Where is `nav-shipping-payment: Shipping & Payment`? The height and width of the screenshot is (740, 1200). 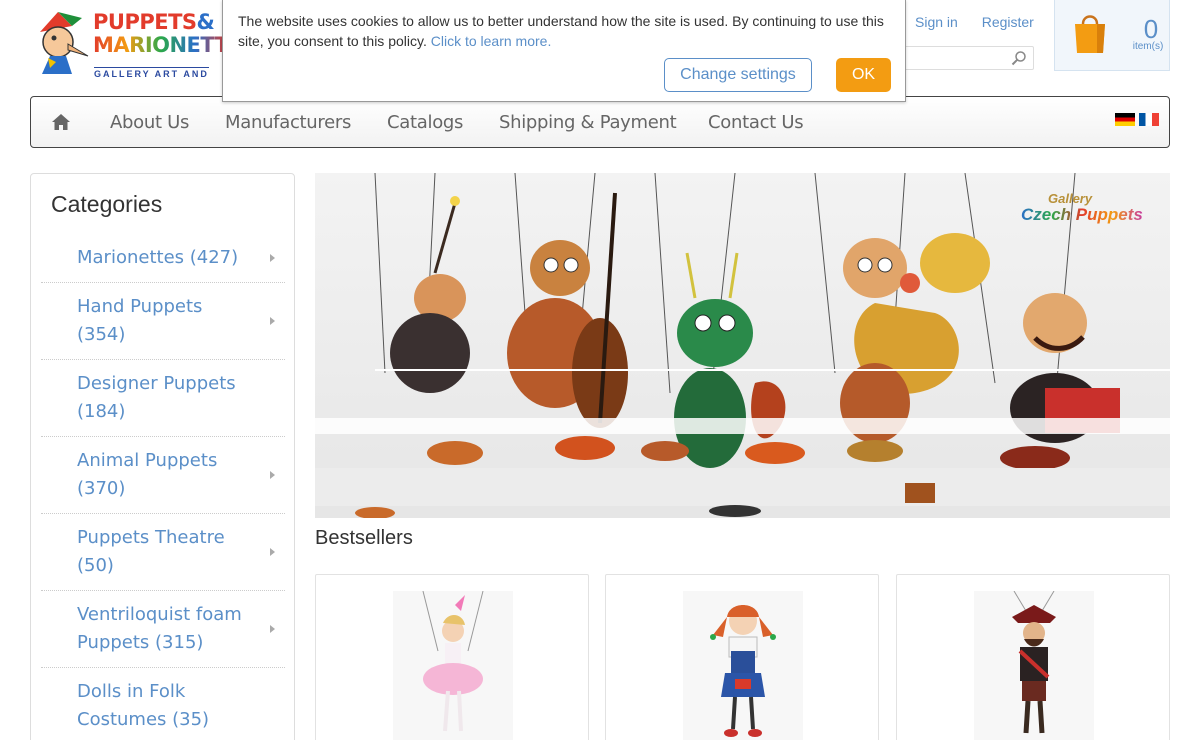 nav-shipping-payment: Shipping & Payment is located at coordinates (588, 122).